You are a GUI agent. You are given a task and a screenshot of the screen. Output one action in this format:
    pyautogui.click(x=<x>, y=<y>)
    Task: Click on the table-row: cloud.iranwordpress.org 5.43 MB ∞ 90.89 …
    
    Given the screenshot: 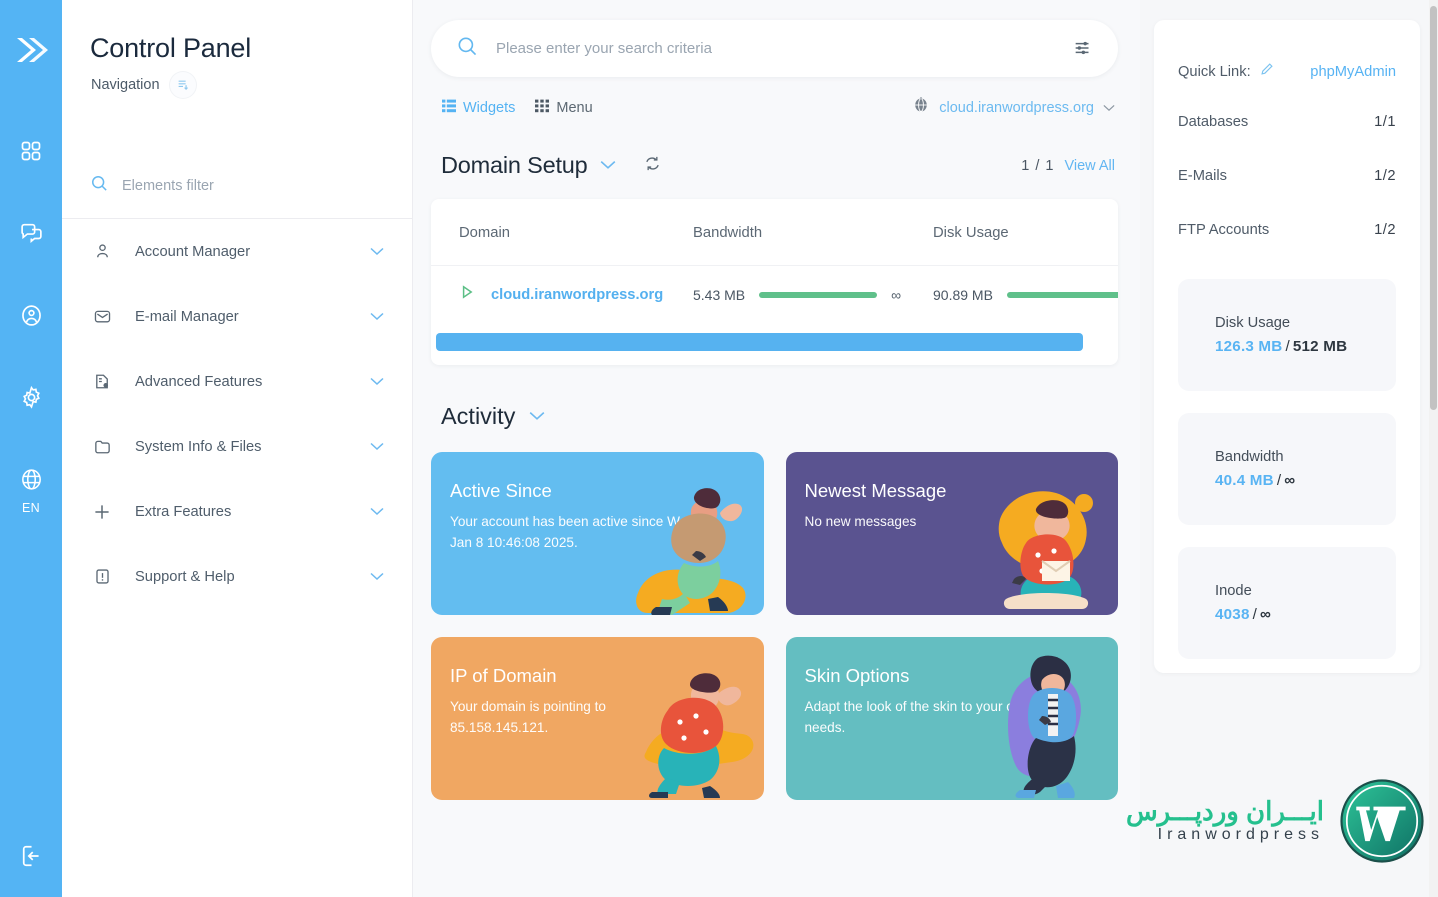 What is the action you would take?
    pyautogui.click(x=774, y=294)
    